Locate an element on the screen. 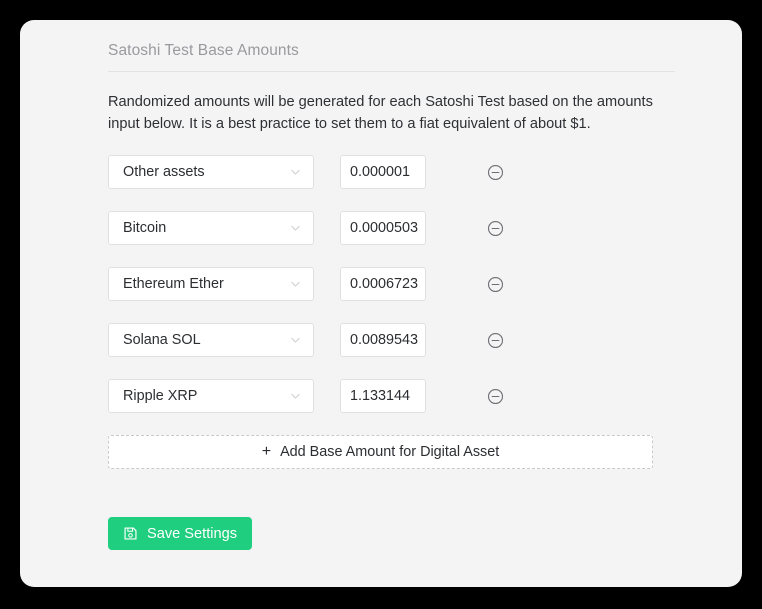 This screenshot has height=609, width=762. asset-select-5: Ripple XRP is located at coordinates (211, 396).